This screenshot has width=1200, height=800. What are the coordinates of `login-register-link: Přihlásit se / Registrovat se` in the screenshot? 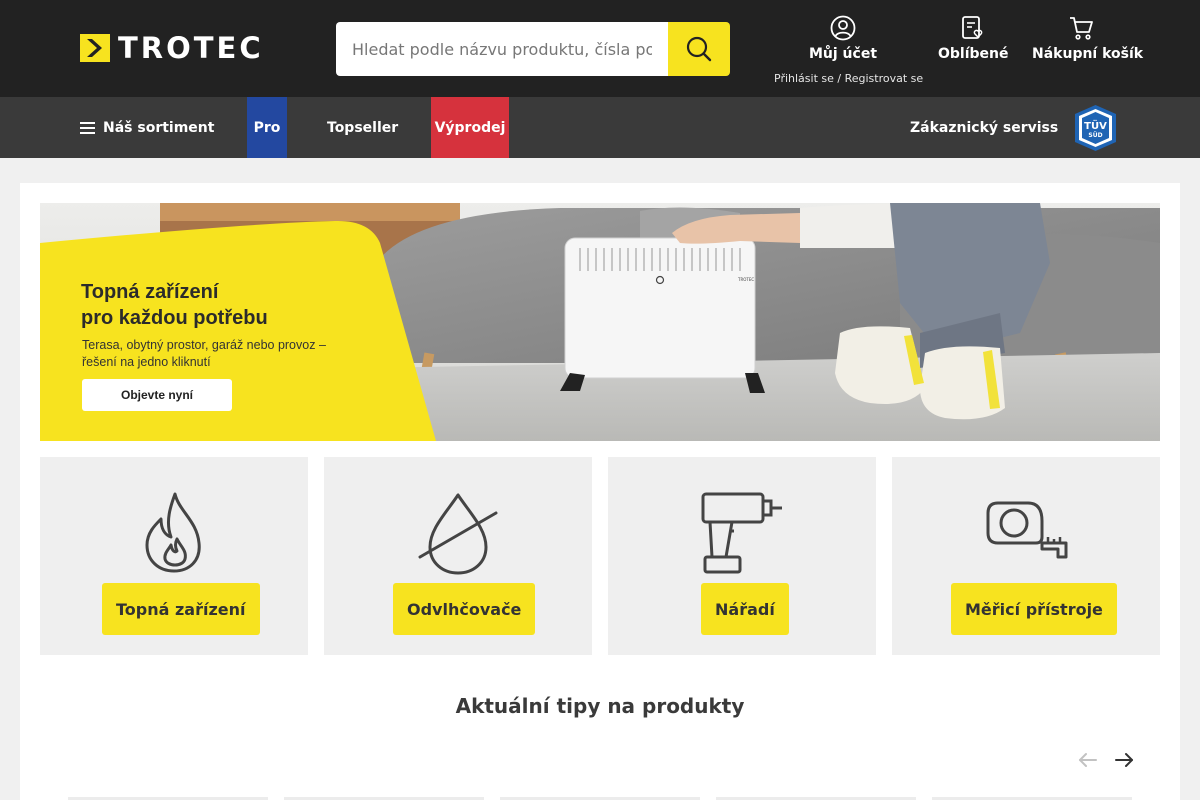 It's located at (848, 78).